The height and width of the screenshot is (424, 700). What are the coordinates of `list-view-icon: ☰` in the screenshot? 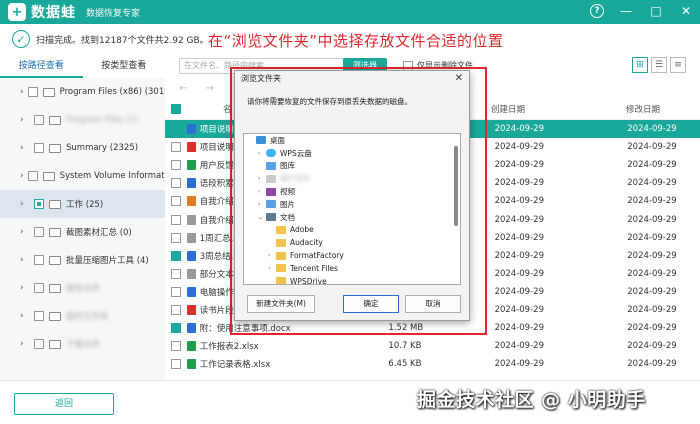 It's located at (659, 65).